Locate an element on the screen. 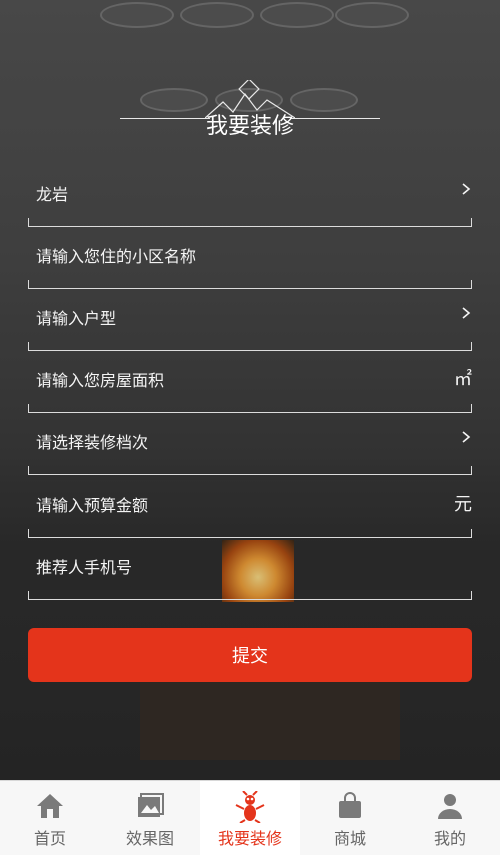  community-name-input: 请输入您住的小区名称 is located at coordinates (250, 258).